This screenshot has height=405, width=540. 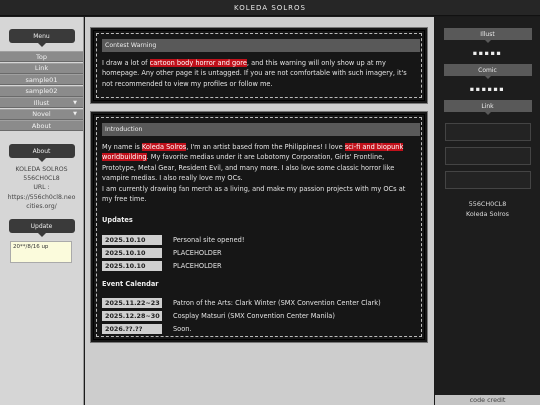 What do you see at coordinates (117, 220) in the screenshot?
I see `updates-title: Updates` at bounding box center [117, 220].